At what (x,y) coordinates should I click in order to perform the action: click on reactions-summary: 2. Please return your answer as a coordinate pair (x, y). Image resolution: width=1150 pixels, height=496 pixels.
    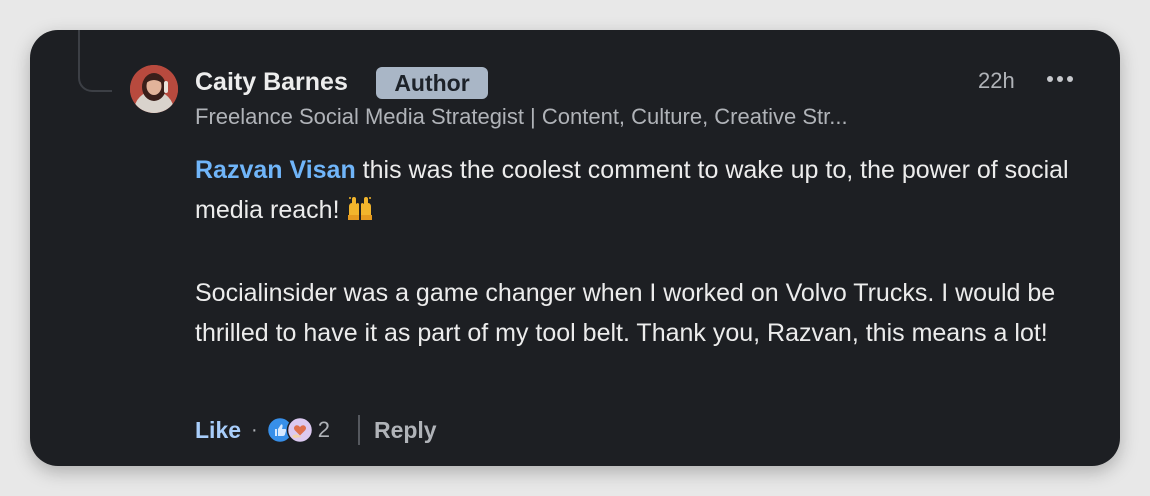
    Looking at the image, I should click on (298, 430).